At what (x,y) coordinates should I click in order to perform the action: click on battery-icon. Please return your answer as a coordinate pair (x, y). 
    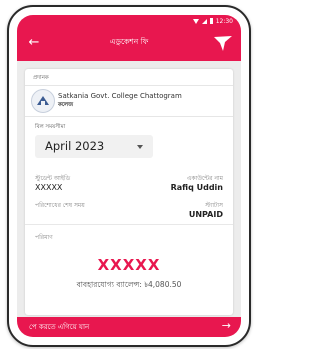
    Looking at the image, I should click on (211, 21).